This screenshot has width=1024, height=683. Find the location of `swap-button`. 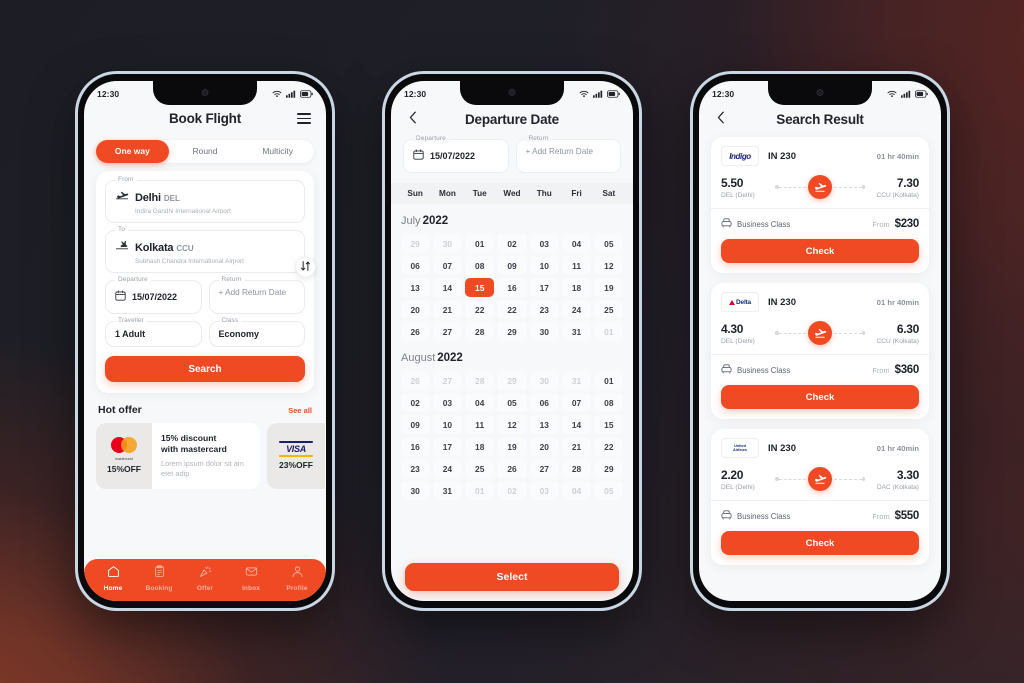

swap-button is located at coordinates (305, 267).